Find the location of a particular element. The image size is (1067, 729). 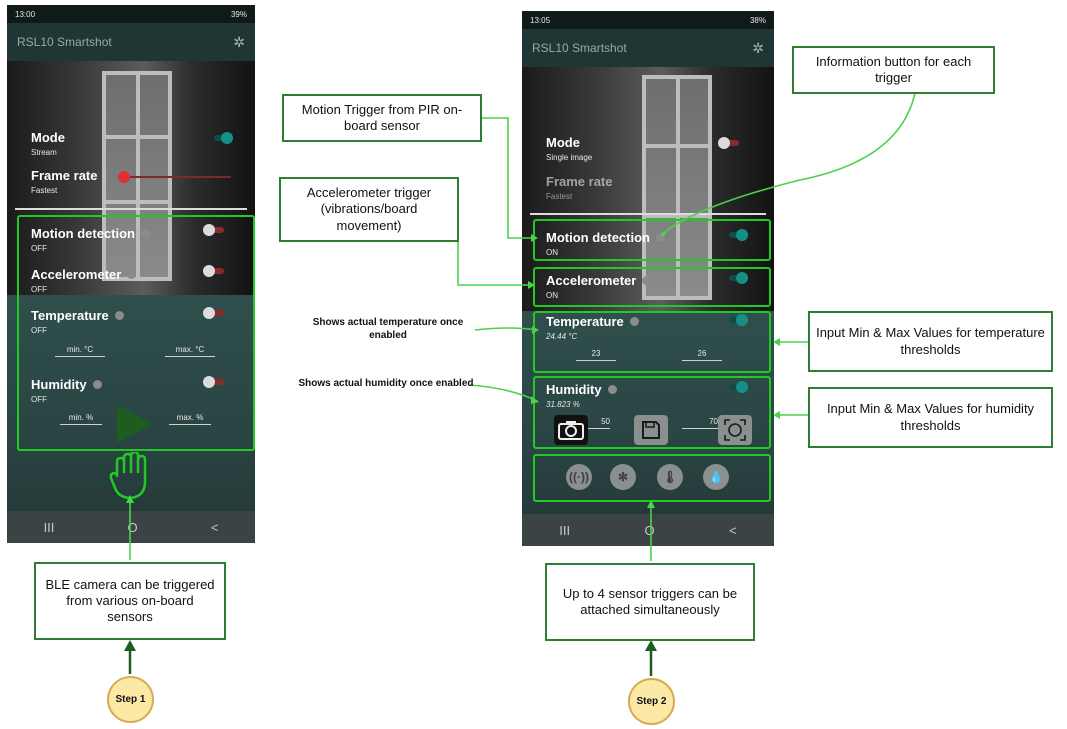

callout-shows-humidity: Shows actual humidity once enabled is located at coordinates (386, 383).